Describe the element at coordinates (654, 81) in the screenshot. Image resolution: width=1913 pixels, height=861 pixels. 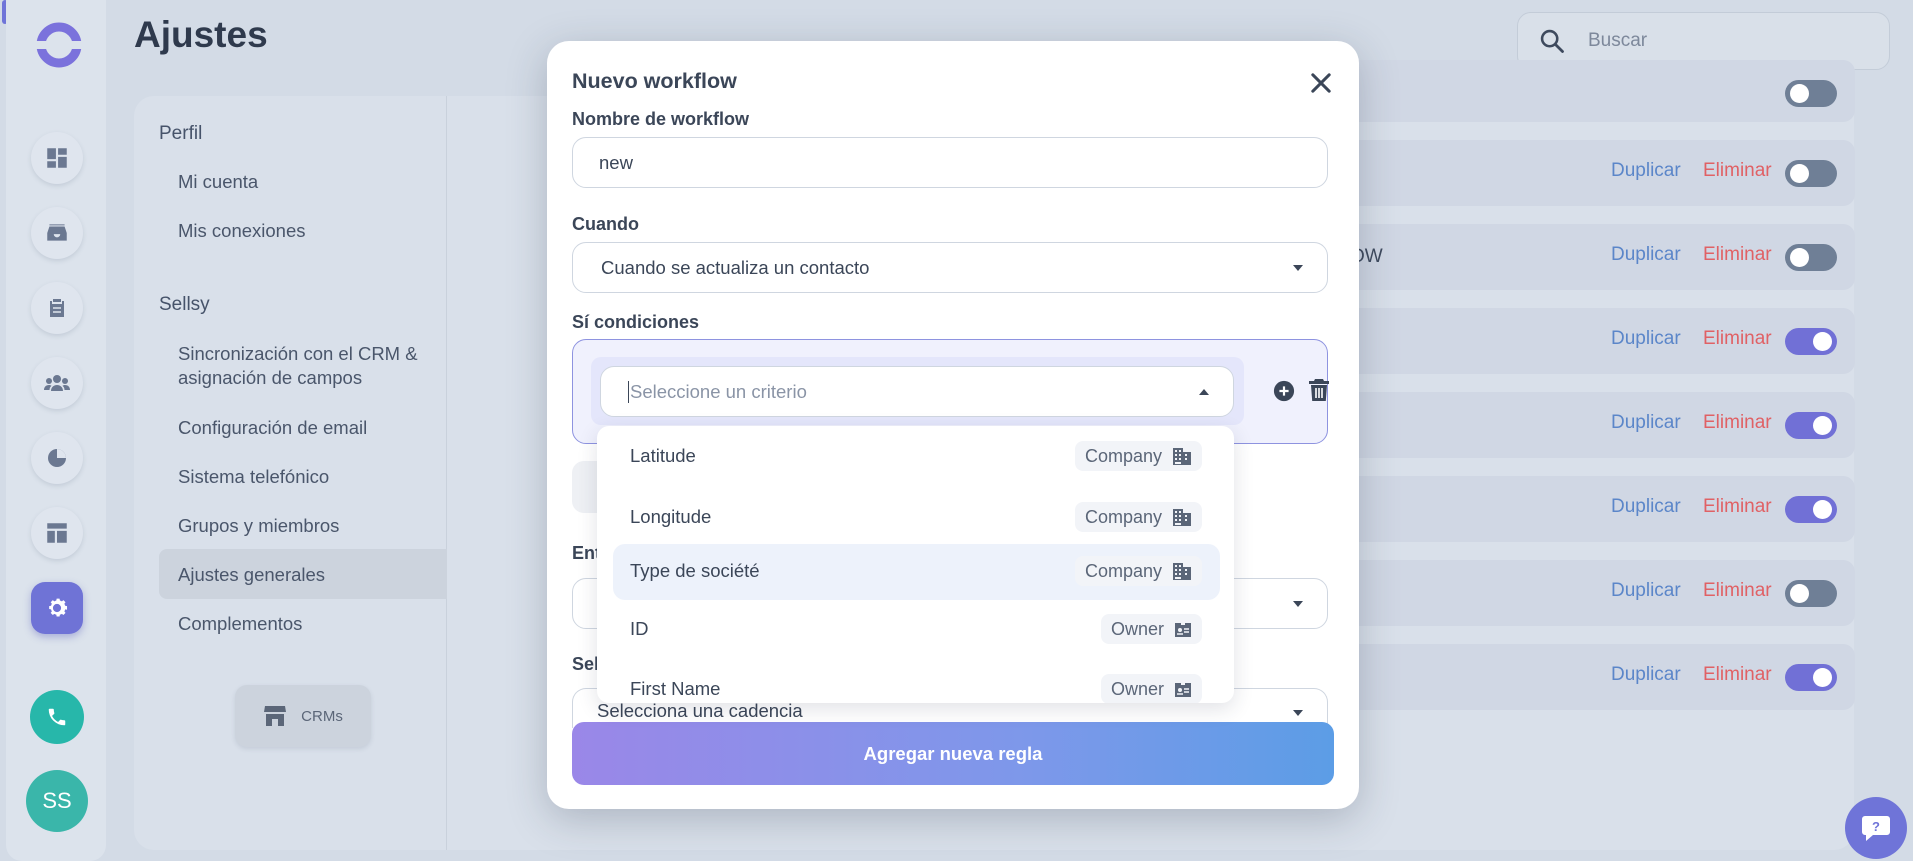
I see `modal-title: Nuevo workflow` at that location.